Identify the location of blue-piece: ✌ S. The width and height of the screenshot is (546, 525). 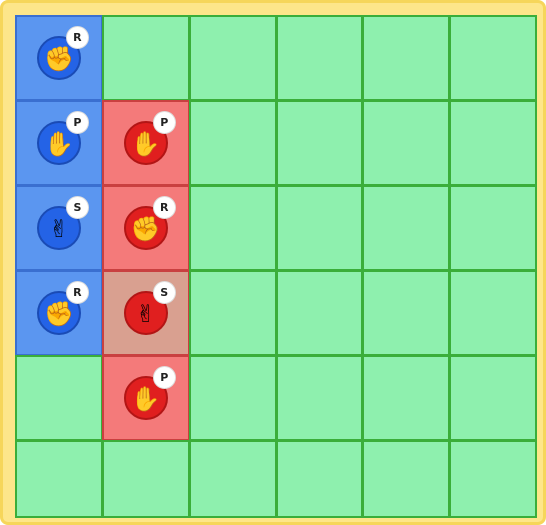
(62, 223).